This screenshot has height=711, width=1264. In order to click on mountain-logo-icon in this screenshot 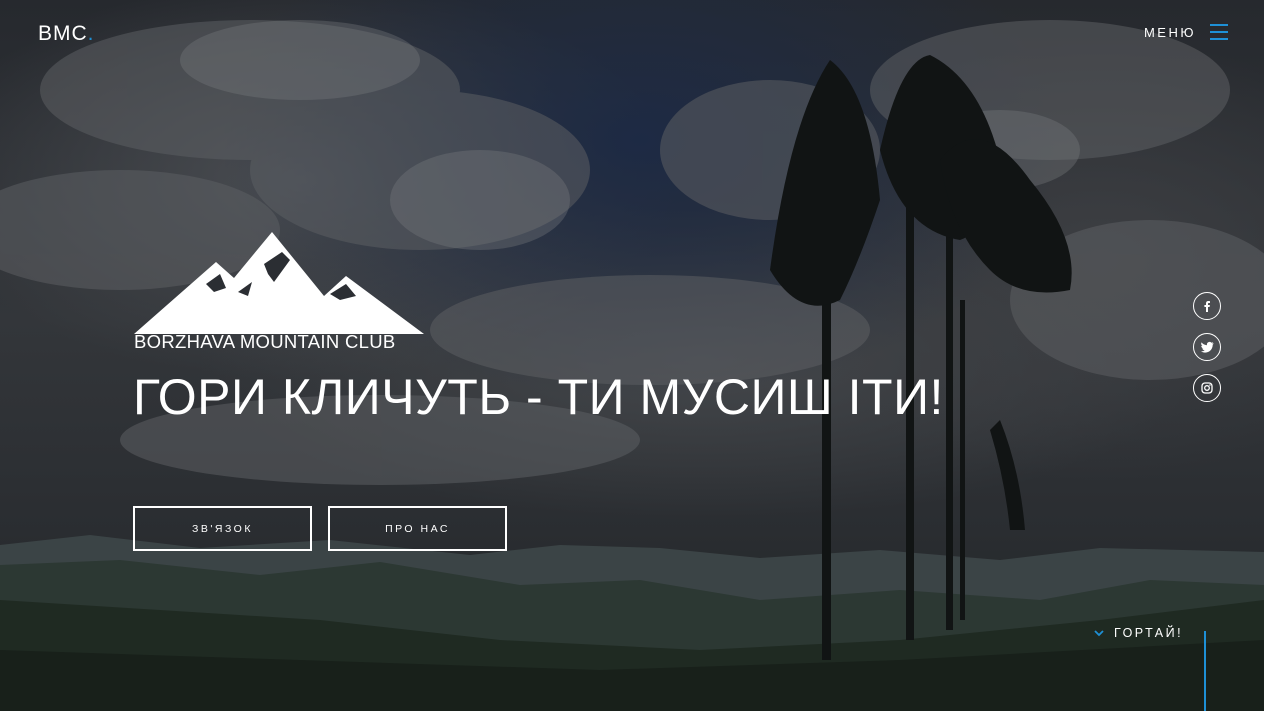, I will do `click(279, 283)`.